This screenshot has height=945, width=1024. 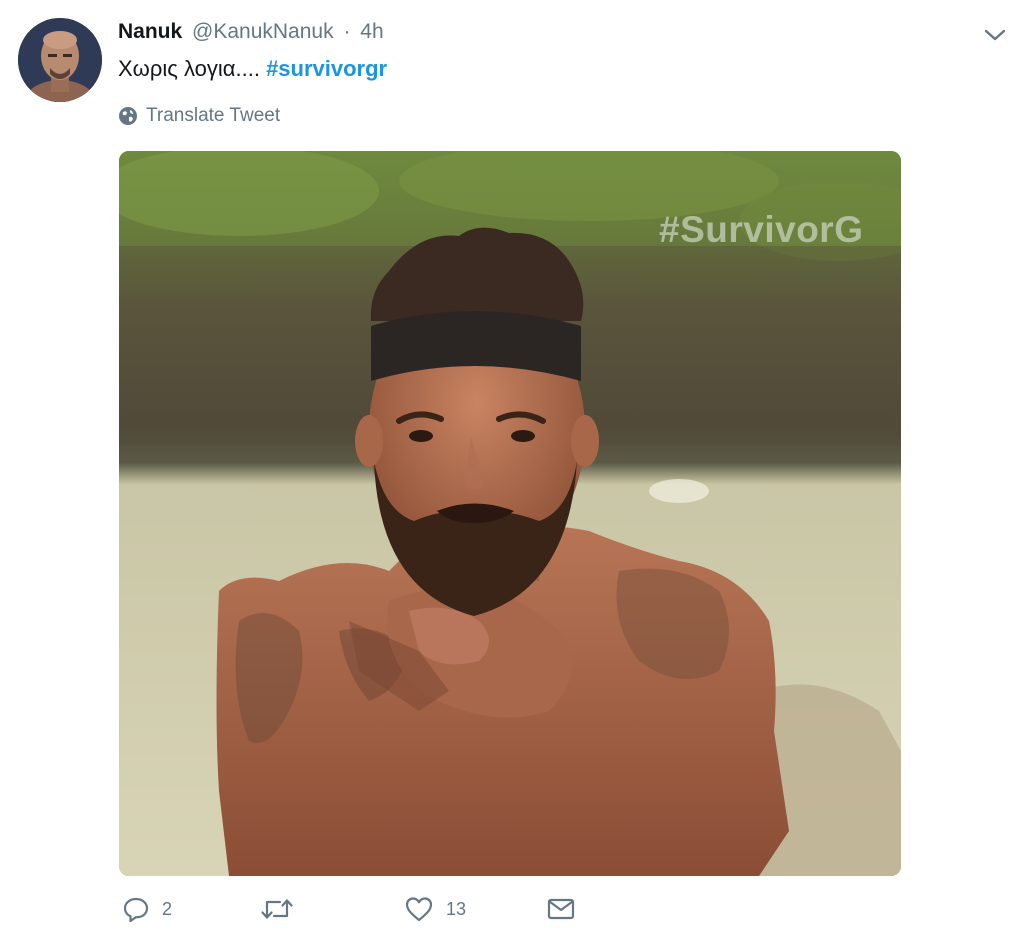 What do you see at coordinates (326, 68) in the screenshot?
I see `hashtag-link: #survivorgr` at bounding box center [326, 68].